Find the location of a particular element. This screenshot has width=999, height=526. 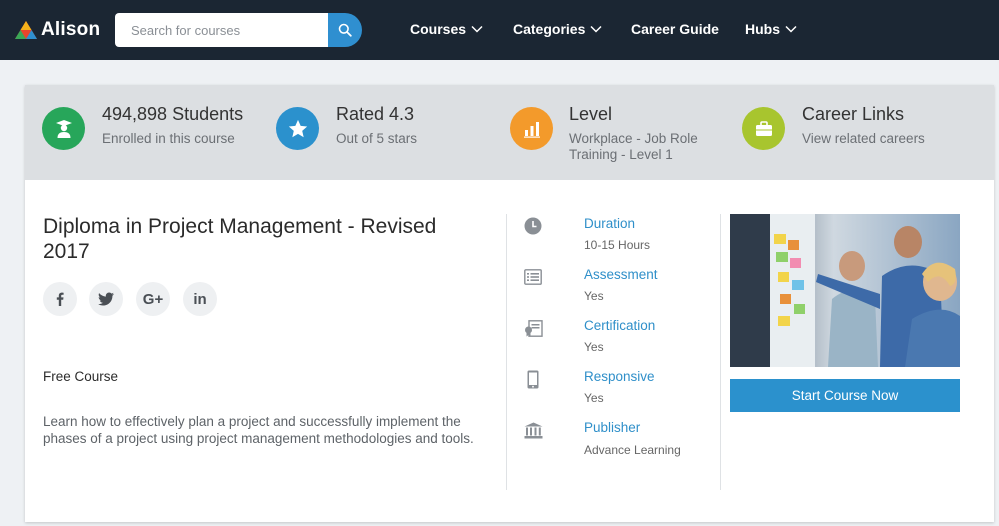

bar-chart-icon is located at coordinates (531, 128).